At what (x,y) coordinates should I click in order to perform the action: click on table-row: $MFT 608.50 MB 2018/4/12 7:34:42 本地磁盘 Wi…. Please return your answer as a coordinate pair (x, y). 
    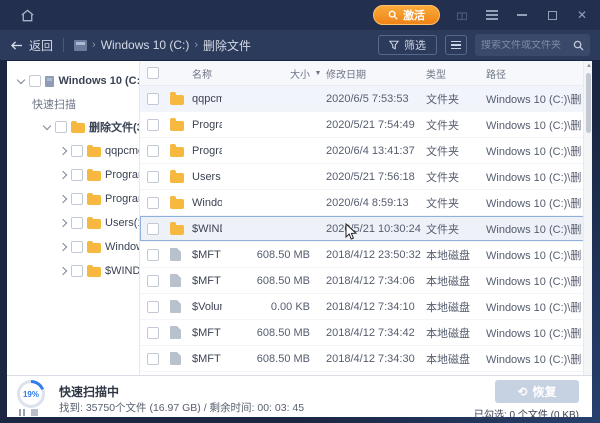
    Looking at the image, I should click on (366, 333).